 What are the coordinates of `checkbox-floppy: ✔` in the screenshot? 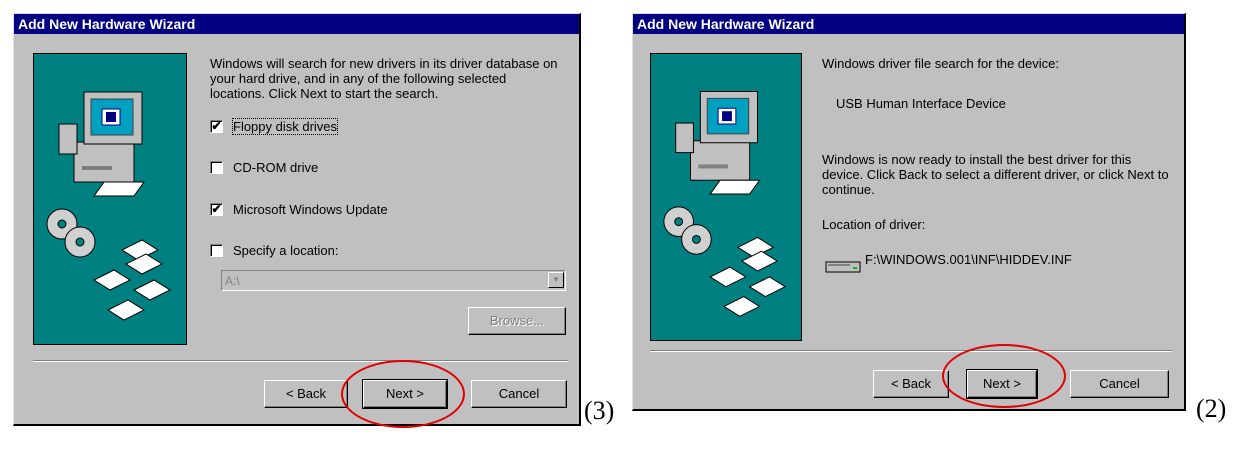 It's located at (216, 126).